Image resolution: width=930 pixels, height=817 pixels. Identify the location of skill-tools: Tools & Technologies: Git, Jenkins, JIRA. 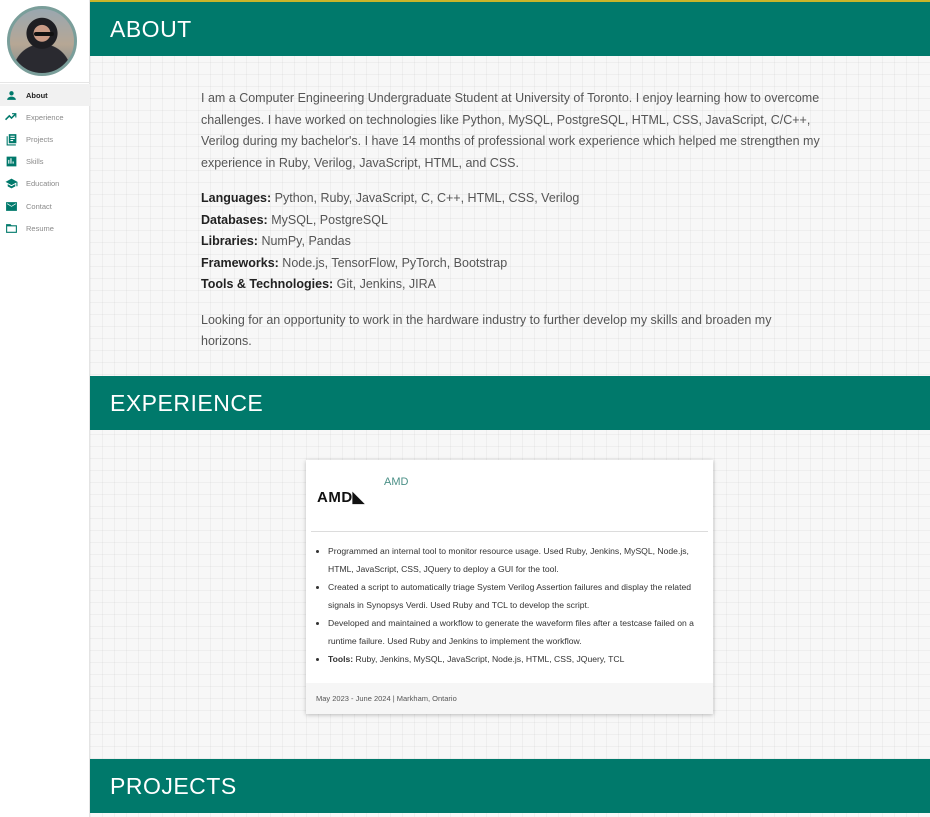
(319, 284).